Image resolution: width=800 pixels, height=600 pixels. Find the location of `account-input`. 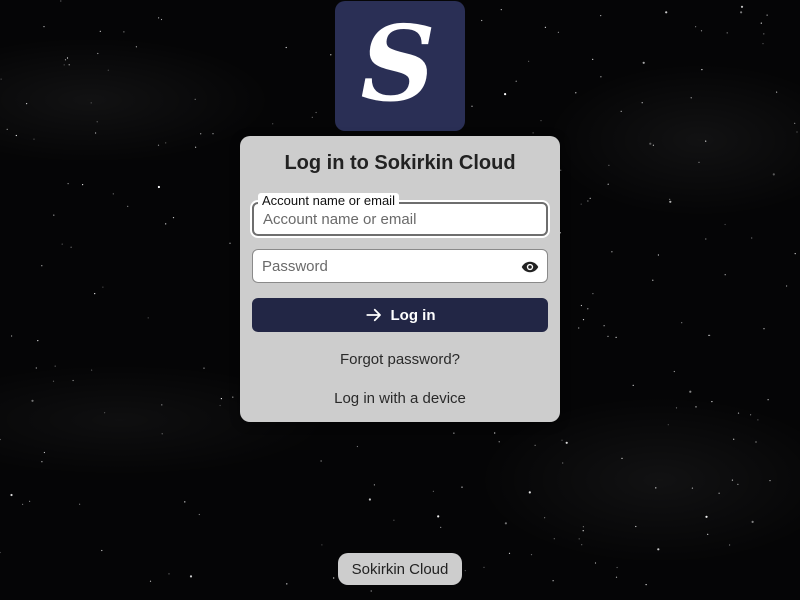

account-input is located at coordinates (393, 219).